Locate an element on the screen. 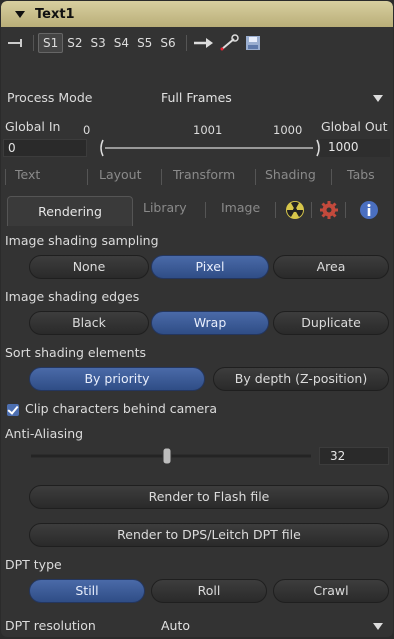 The image size is (394, 639). node-title: Text1 is located at coordinates (55, 14).